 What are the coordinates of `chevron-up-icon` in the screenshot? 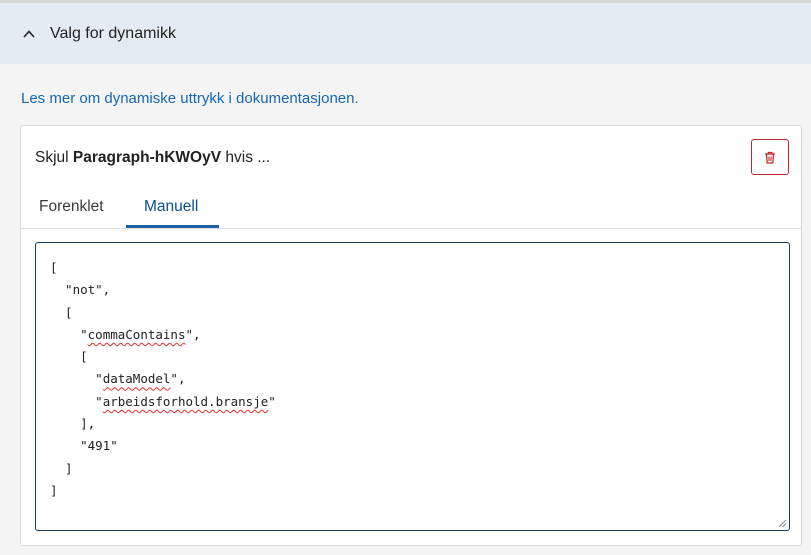 It's located at (29, 33).